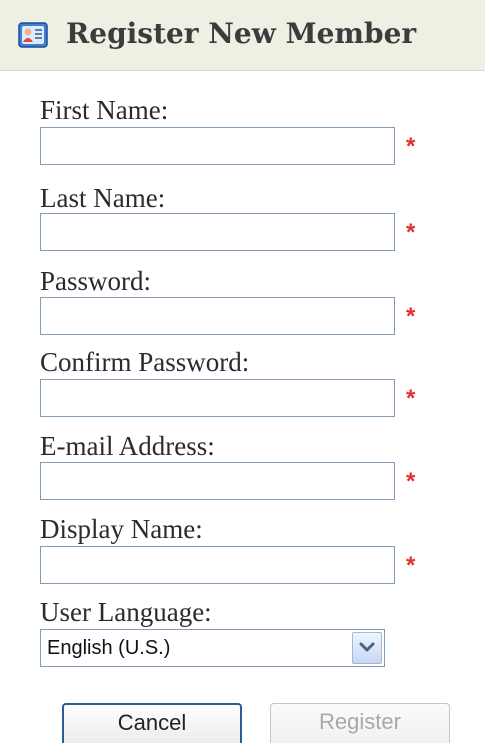  Describe the element at coordinates (109, 648) in the screenshot. I see `user-language-value: English (U.S.)` at that location.